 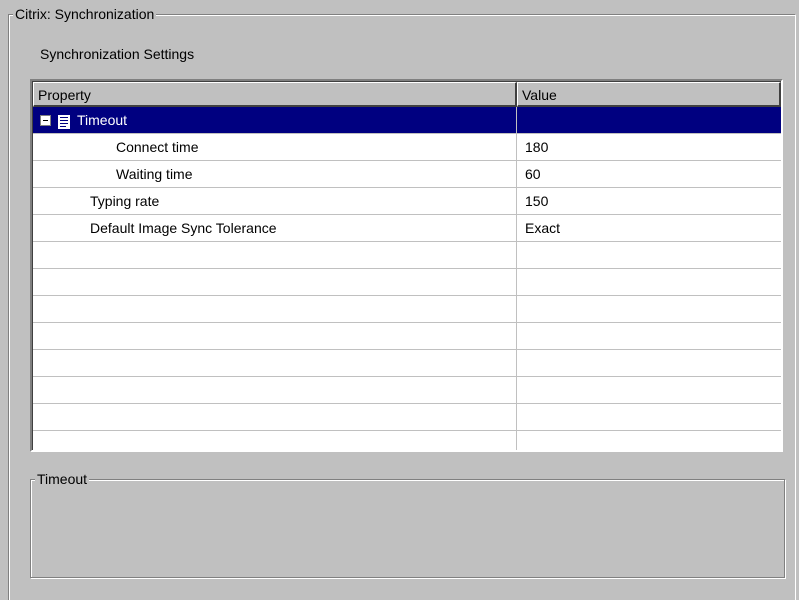 I want to click on grid-row-waiting-time: Waiting time 60, so click(x=407, y=174).